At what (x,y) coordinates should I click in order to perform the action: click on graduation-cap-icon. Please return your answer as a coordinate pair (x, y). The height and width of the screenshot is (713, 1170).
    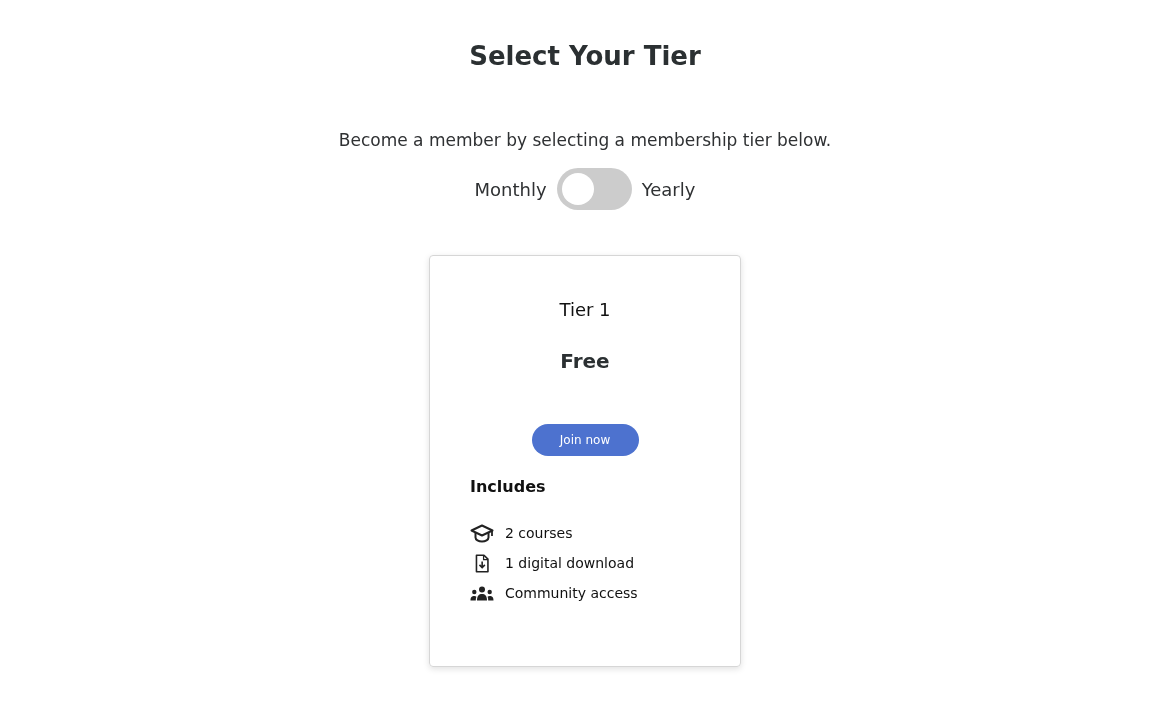
    Looking at the image, I should click on (482, 533).